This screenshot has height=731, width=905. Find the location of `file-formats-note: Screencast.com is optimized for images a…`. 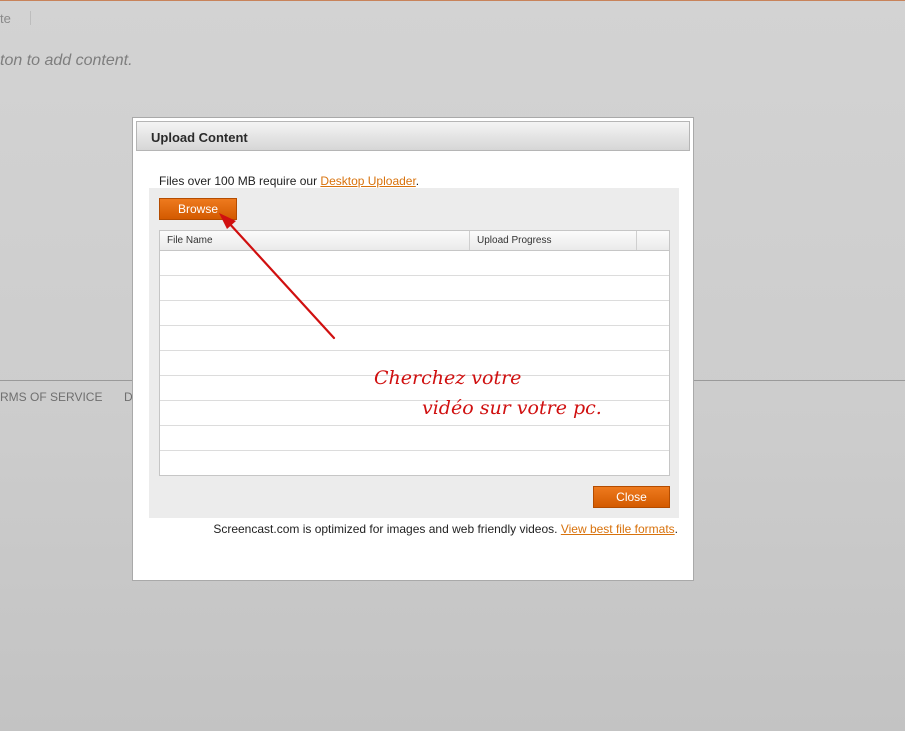

file-formats-note: Screencast.com is optimized for images a… is located at coordinates (445, 529).